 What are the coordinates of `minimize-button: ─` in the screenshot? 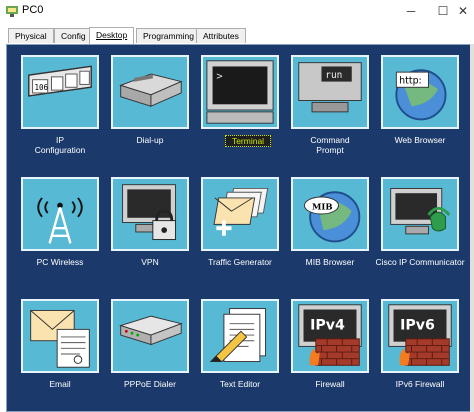 It's located at (411, 11).